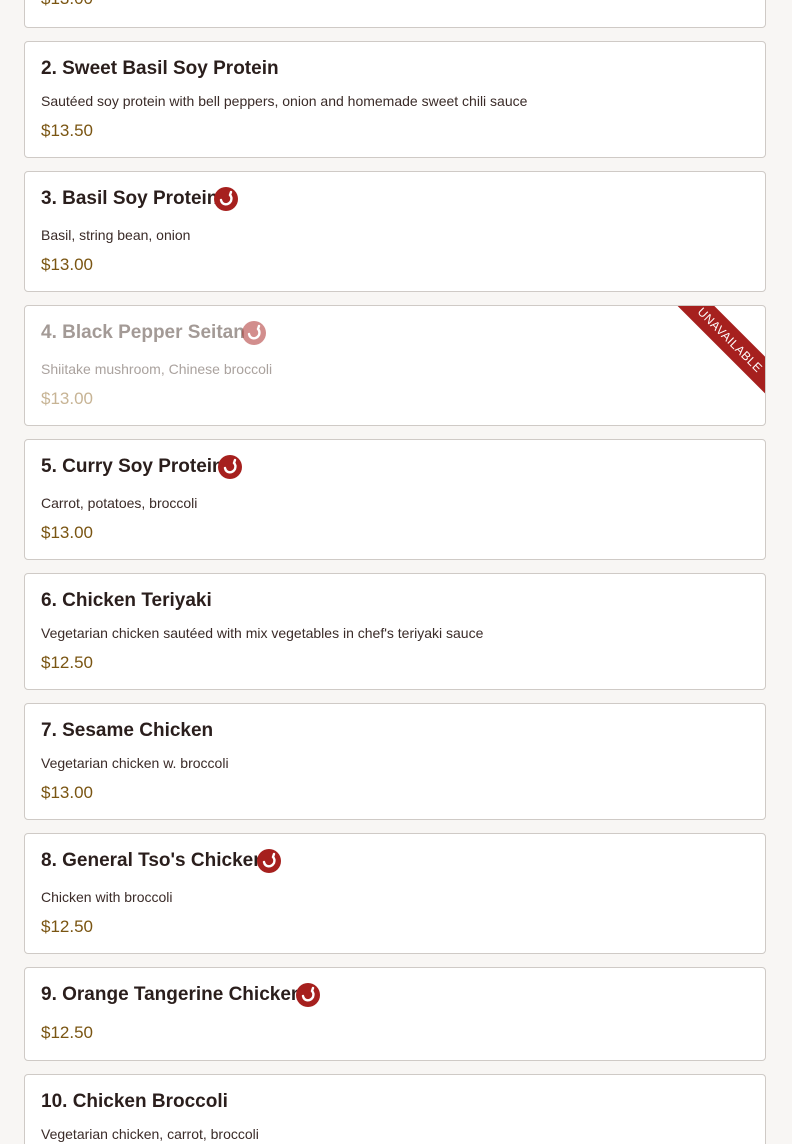 The image size is (792, 1144). I want to click on item-name: 7. Sesame Chicken, so click(127, 730).